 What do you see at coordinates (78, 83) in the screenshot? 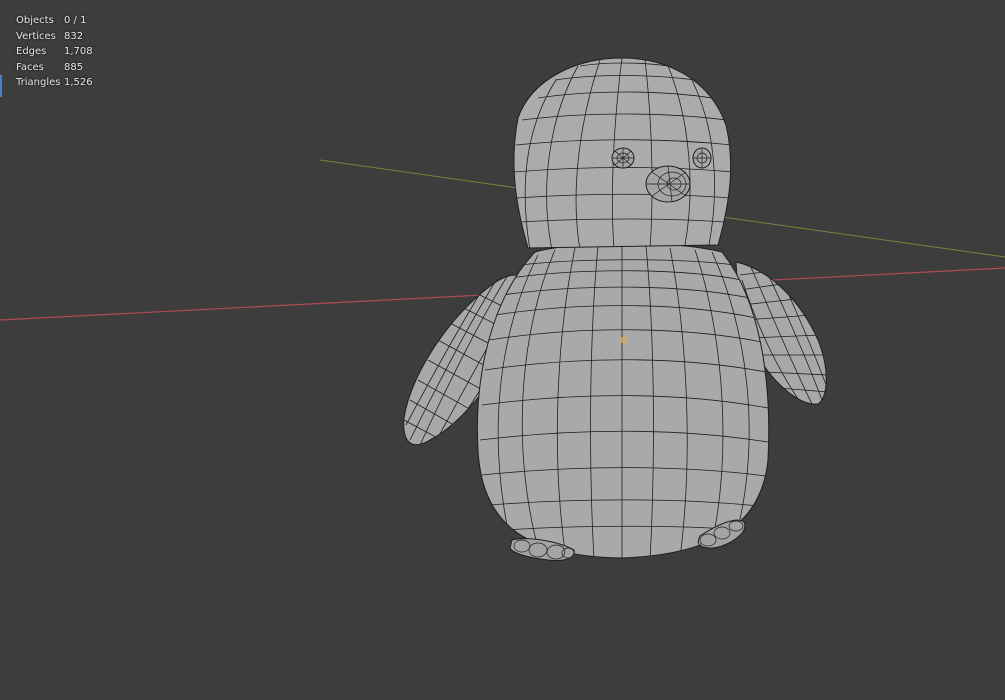
I see `stat-value: 1,526` at bounding box center [78, 83].